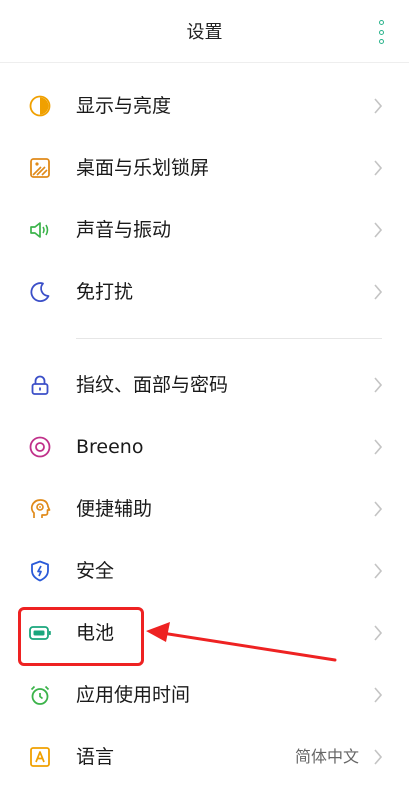  Describe the element at coordinates (204, 509) in the screenshot. I see `settings-item-accessibility: 便捷辅助` at that location.